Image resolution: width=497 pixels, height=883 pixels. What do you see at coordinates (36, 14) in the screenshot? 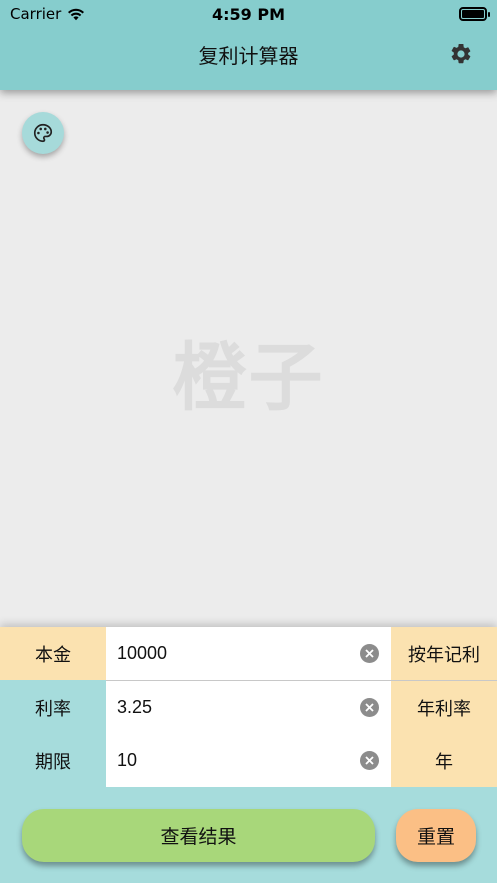
I see `carrier-label: Carrier` at bounding box center [36, 14].